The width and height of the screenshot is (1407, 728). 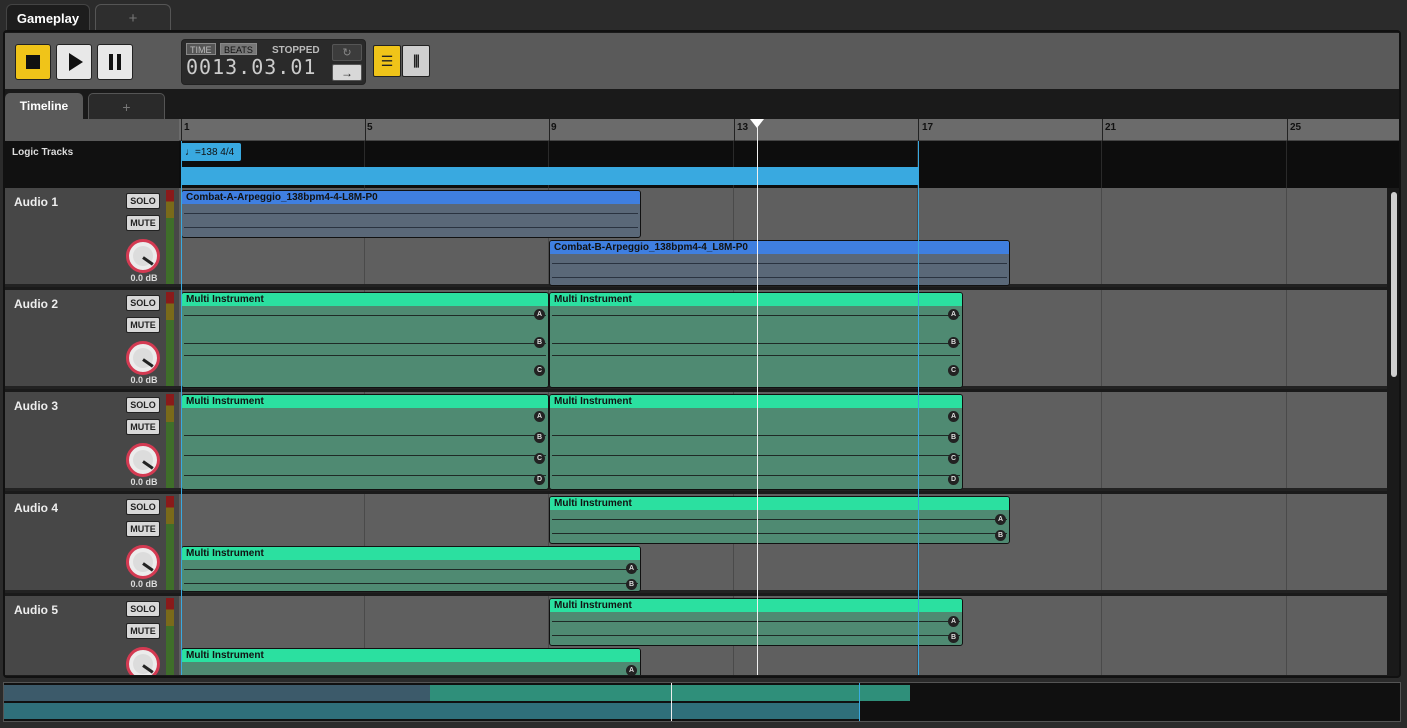 What do you see at coordinates (92, 237) in the screenshot?
I see `track-header-audio-1: Audio 1 SOLO MUTE 0.0 dB` at bounding box center [92, 237].